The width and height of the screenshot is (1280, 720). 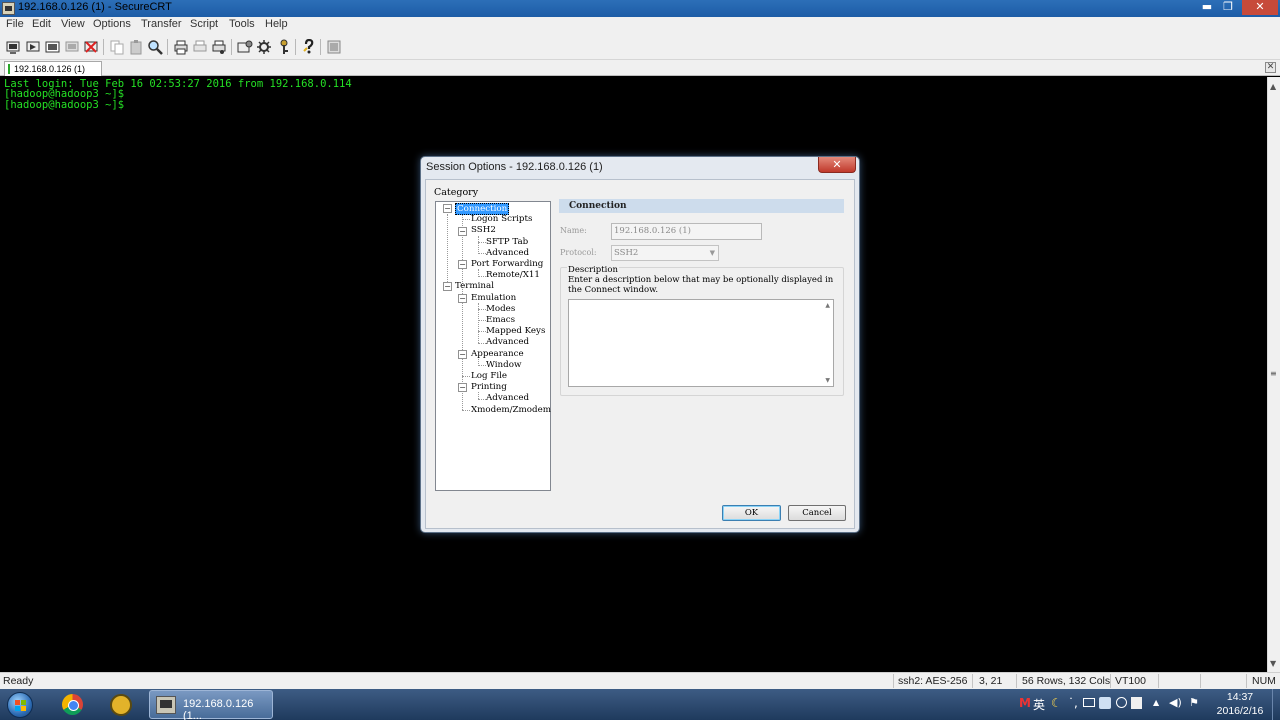 What do you see at coordinates (640, 47) in the screenshot?
I see `toolbar` at bounding box center [640, 47].